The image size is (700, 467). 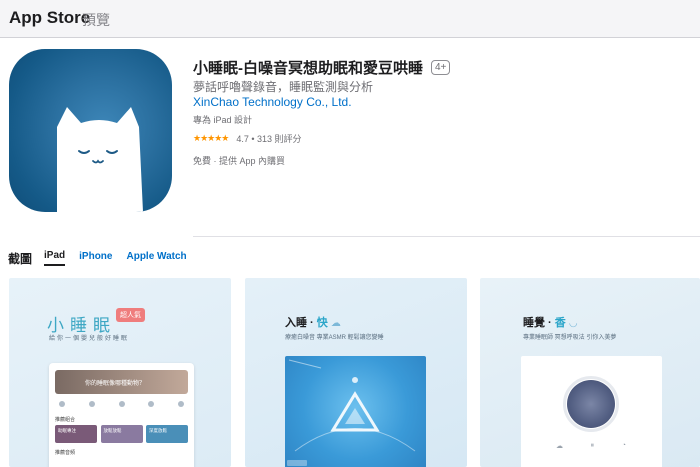 What do you see at coordinates (55, 258) in the screenshot?
I see `tab-ipad: iPad` at bounding box center [55, 258].